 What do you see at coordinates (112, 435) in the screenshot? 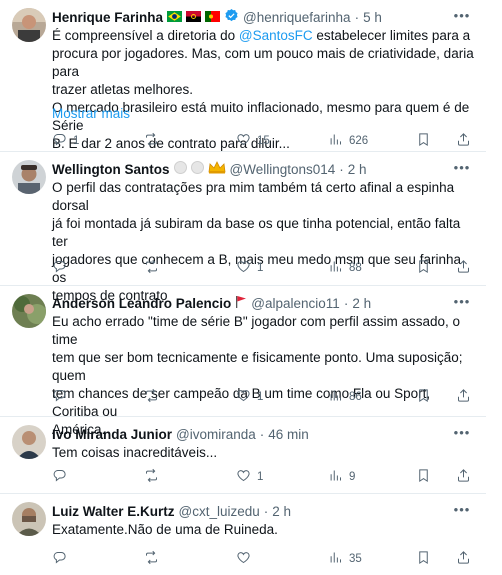
I see `author-name: Ivo Miranda Junior` at bounding box center [112, 435].